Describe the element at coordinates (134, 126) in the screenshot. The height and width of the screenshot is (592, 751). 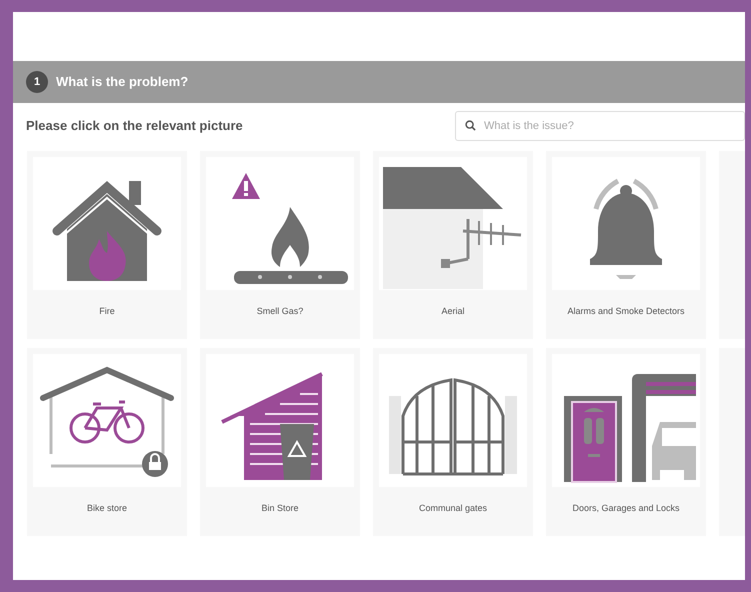
I see `instruction-text: Please click on the relevant picture` at that location.